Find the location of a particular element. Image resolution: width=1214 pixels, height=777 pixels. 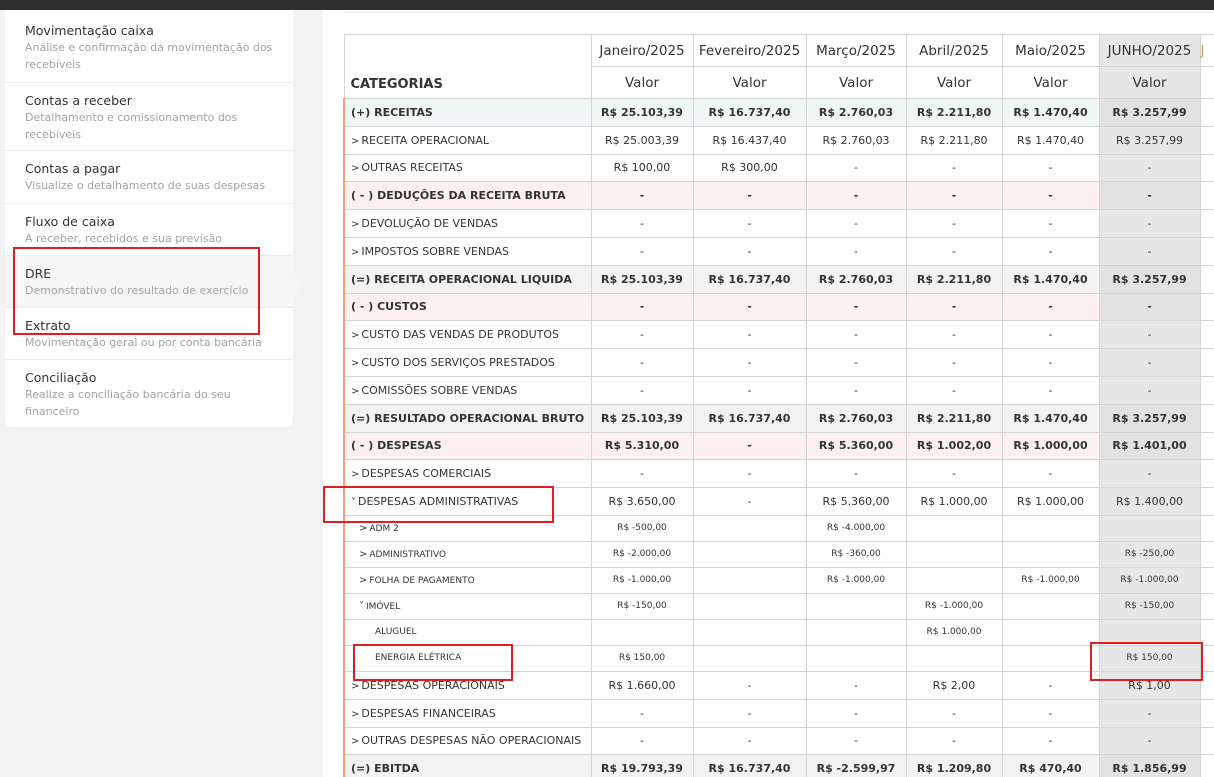

table-row: > ADM 2 R$ -500,00 R$ -4.000,00 is located at coordinates (778, 528).